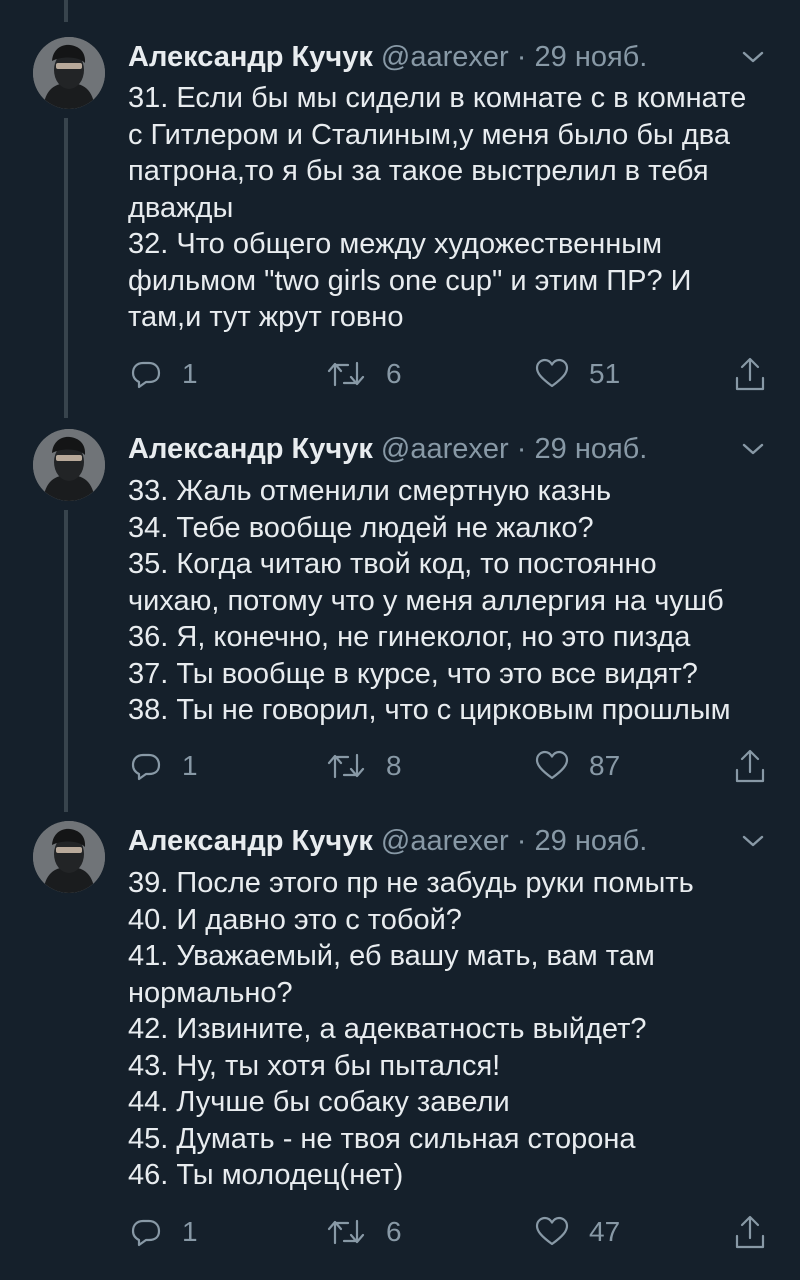 Image resolution: width=800 pixels, height=1280 pixels. Describe the element at coordinates (164, 1232) in the screenshot. I see `reply-button: 1` at that location.